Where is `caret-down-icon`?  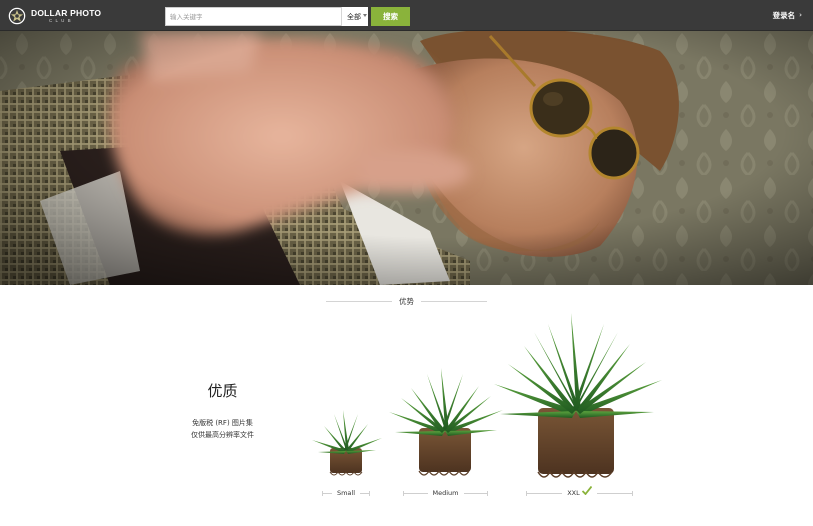 caret-down-icon is located at coordinates (365, 15).